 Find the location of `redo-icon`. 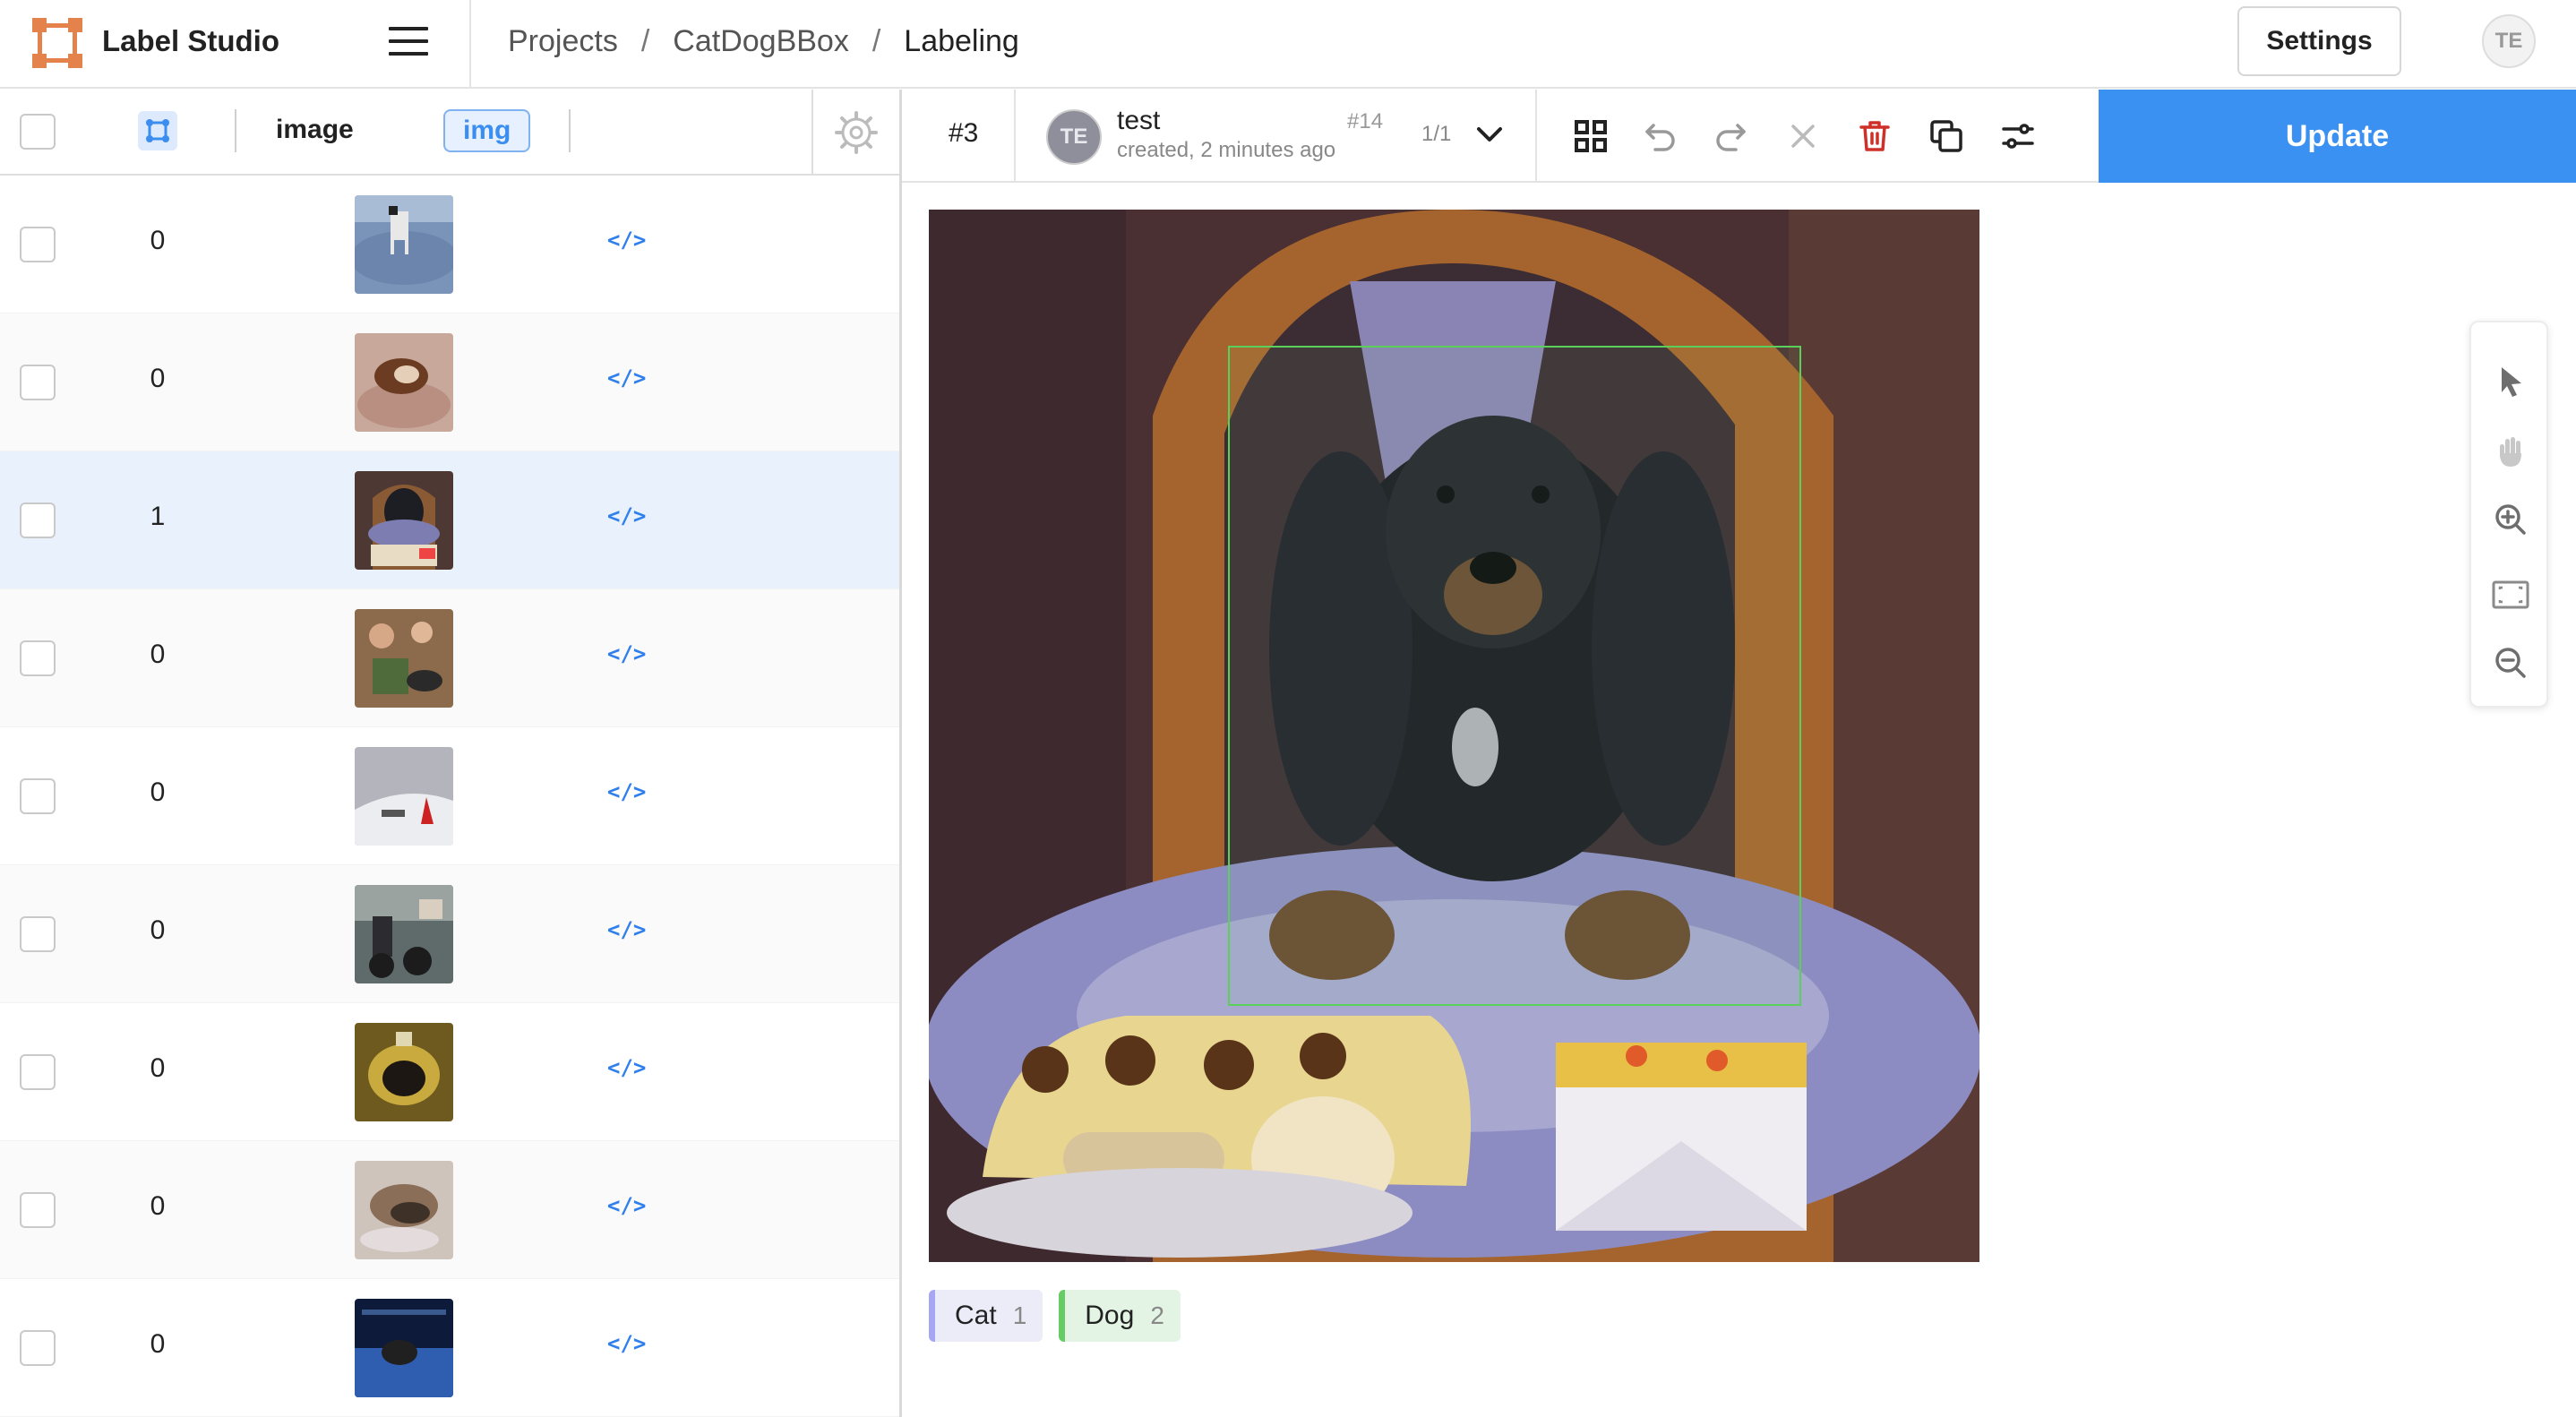

redo-icon is located at coordinates (1730, 136).